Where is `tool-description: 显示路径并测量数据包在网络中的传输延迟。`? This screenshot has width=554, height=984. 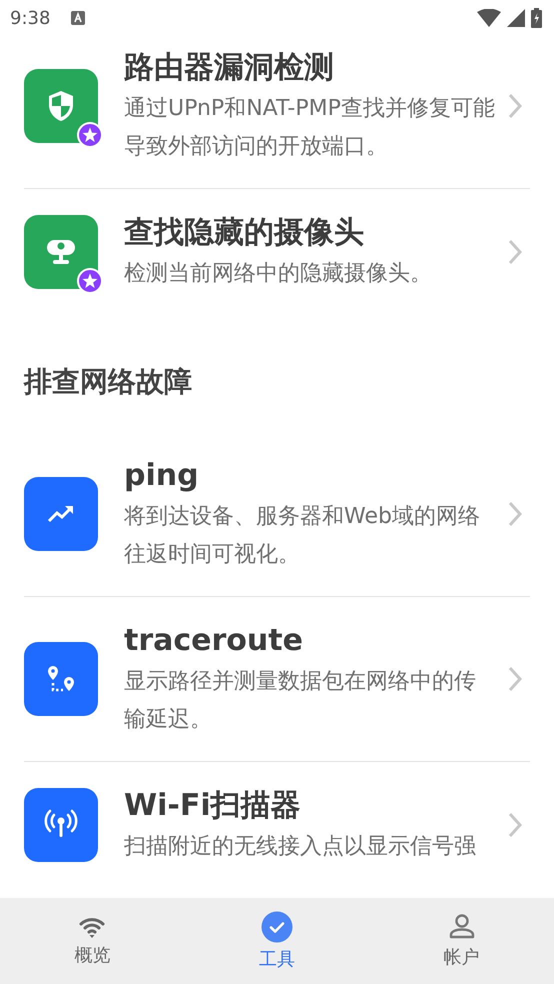 tool-description: 显示路径并测量数据包在网络中的传输延迟。 is located at coordinates (300, 701).